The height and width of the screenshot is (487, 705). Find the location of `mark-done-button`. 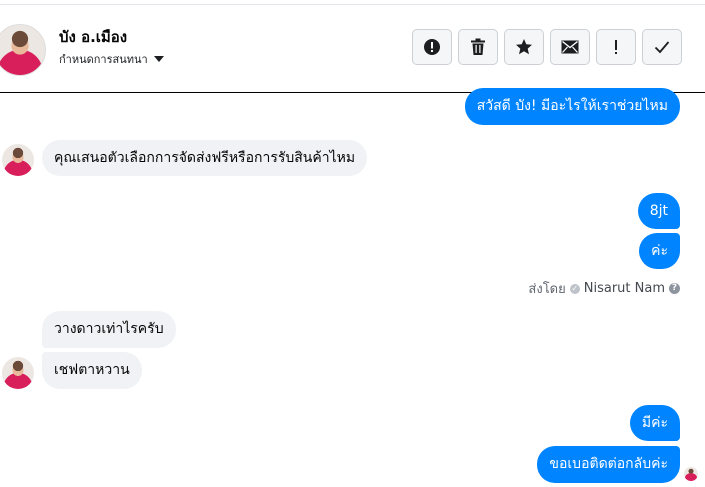

mark-done-button is located at coordinates (662, 47).